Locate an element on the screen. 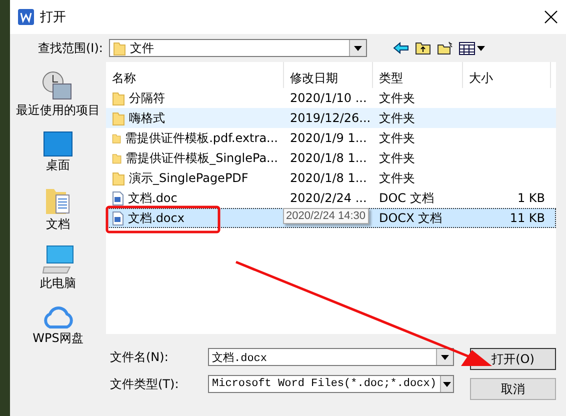  place-label: 此电脑 is located at coordinates (58, 283).